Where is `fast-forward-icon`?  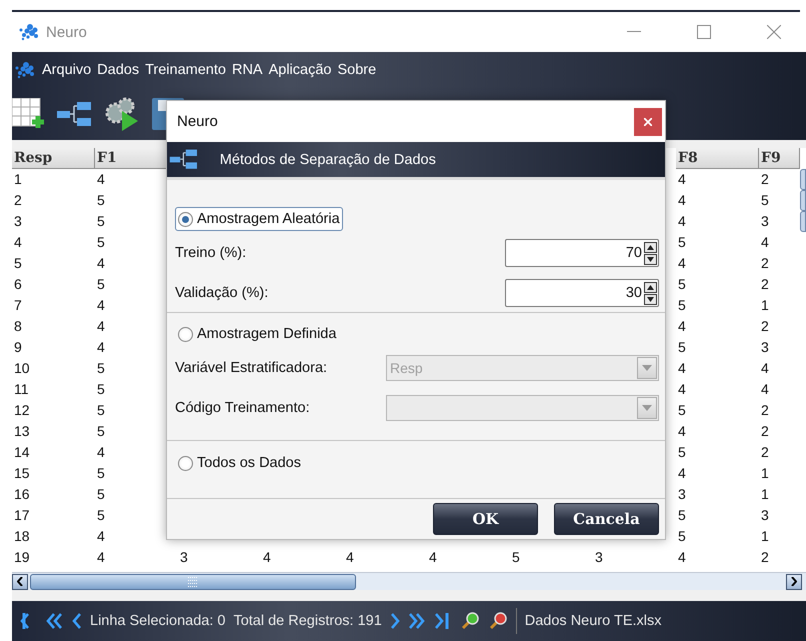 fast-forward-icon is located at coordinates (417, 621).